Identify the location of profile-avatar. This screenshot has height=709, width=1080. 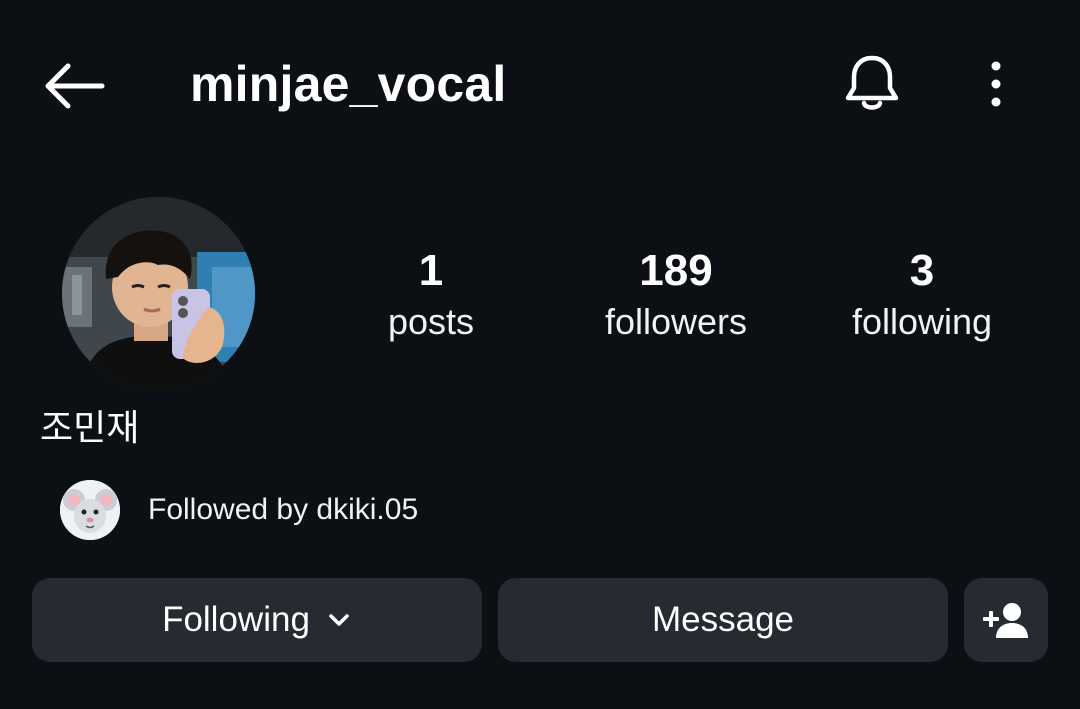
(158, 293).